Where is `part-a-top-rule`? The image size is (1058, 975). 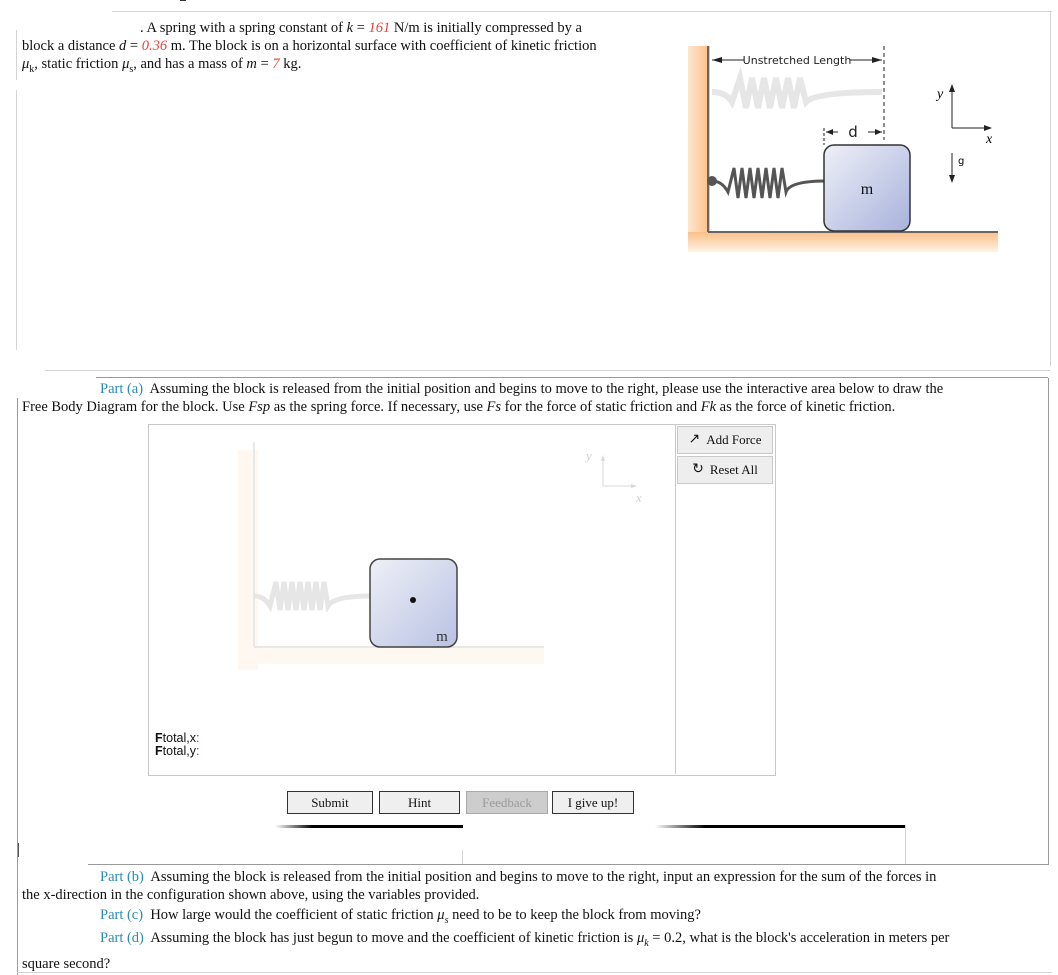
part-a-top-rule is located at coordinates (572, 377).